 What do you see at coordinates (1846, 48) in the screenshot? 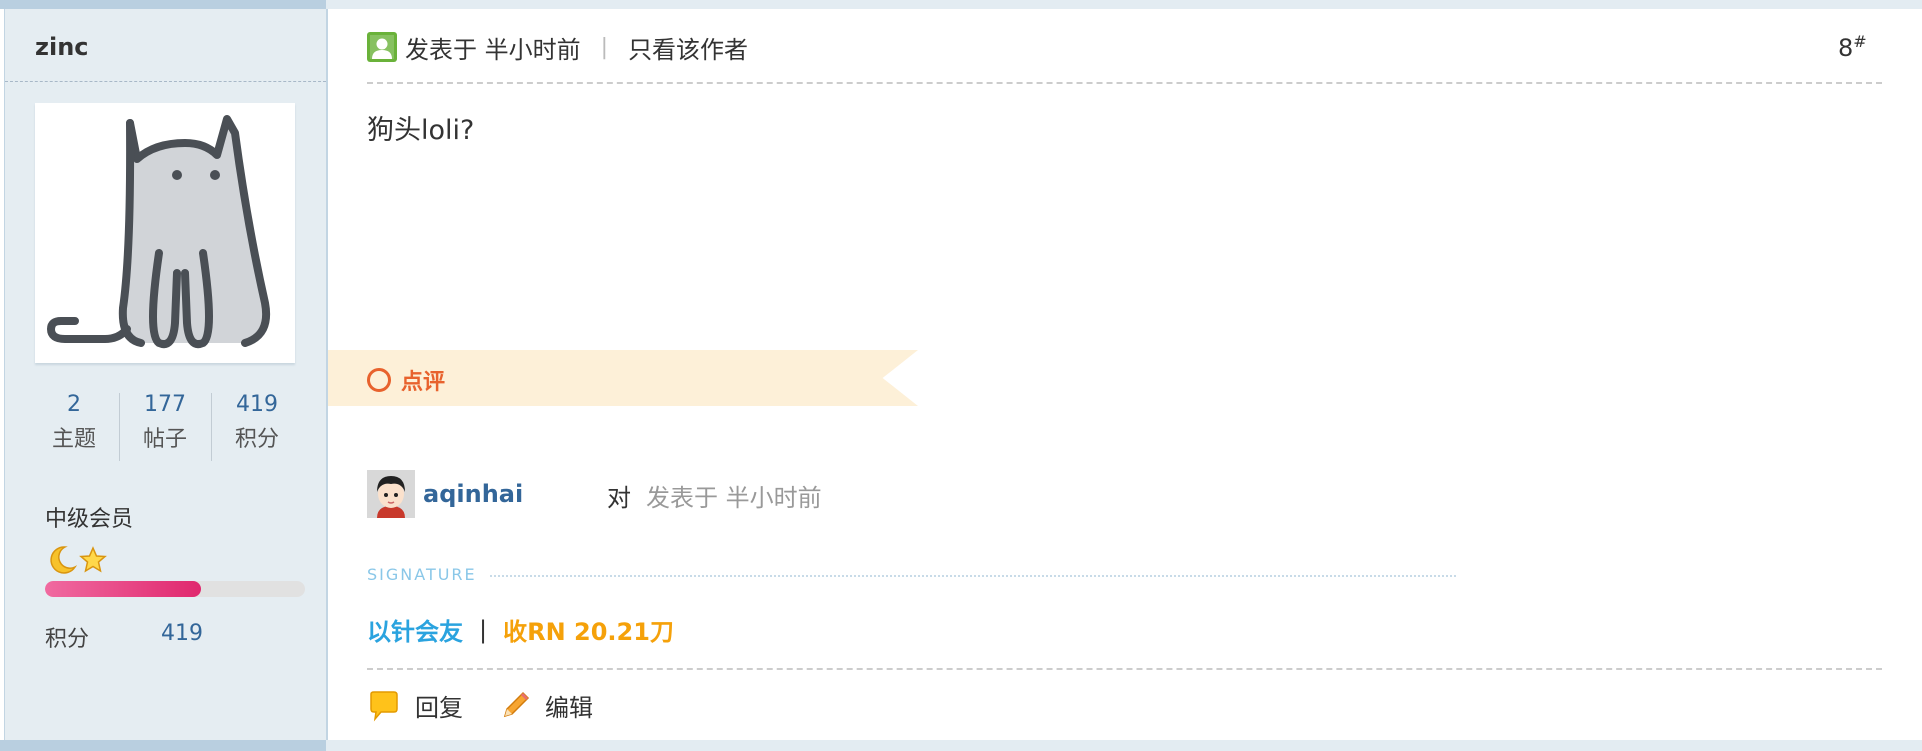
I see `floor-value: 8` at bounding box center [1846, 48].